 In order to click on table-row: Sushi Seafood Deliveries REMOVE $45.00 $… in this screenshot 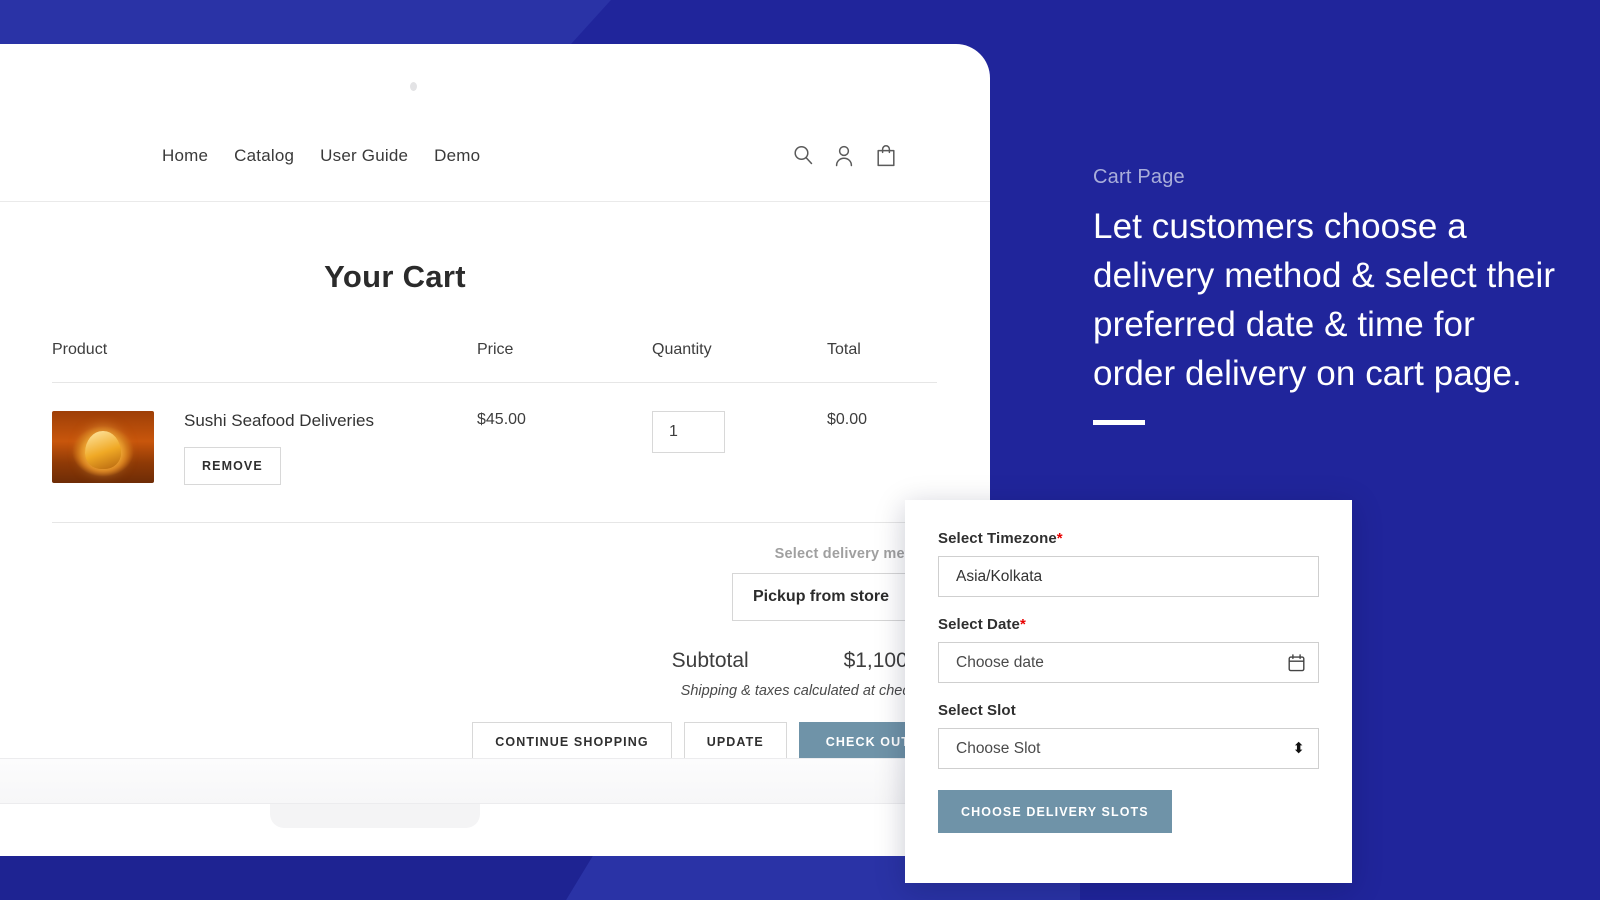, I will do `click(494, 434)`.